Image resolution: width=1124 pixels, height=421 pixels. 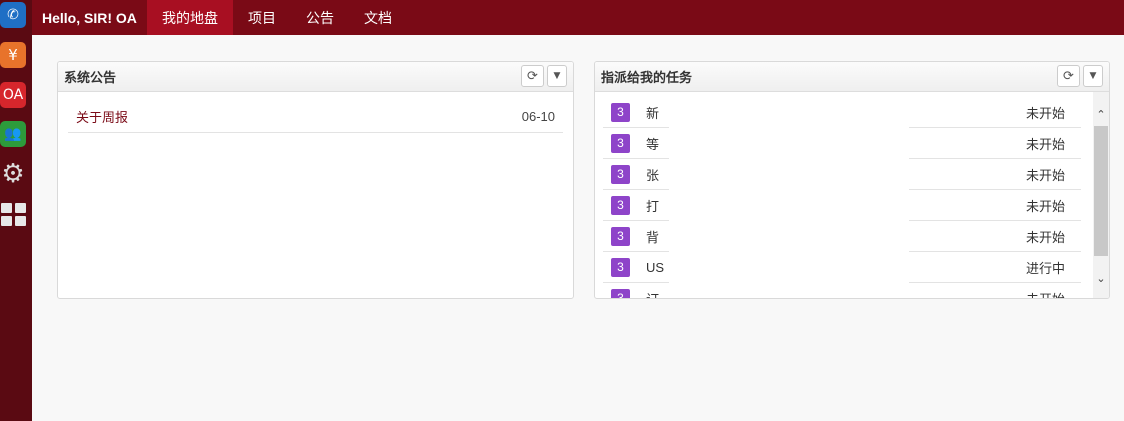 I want to click on nav-my-dashboard: 我的地盘, so click(x=190, y=17).